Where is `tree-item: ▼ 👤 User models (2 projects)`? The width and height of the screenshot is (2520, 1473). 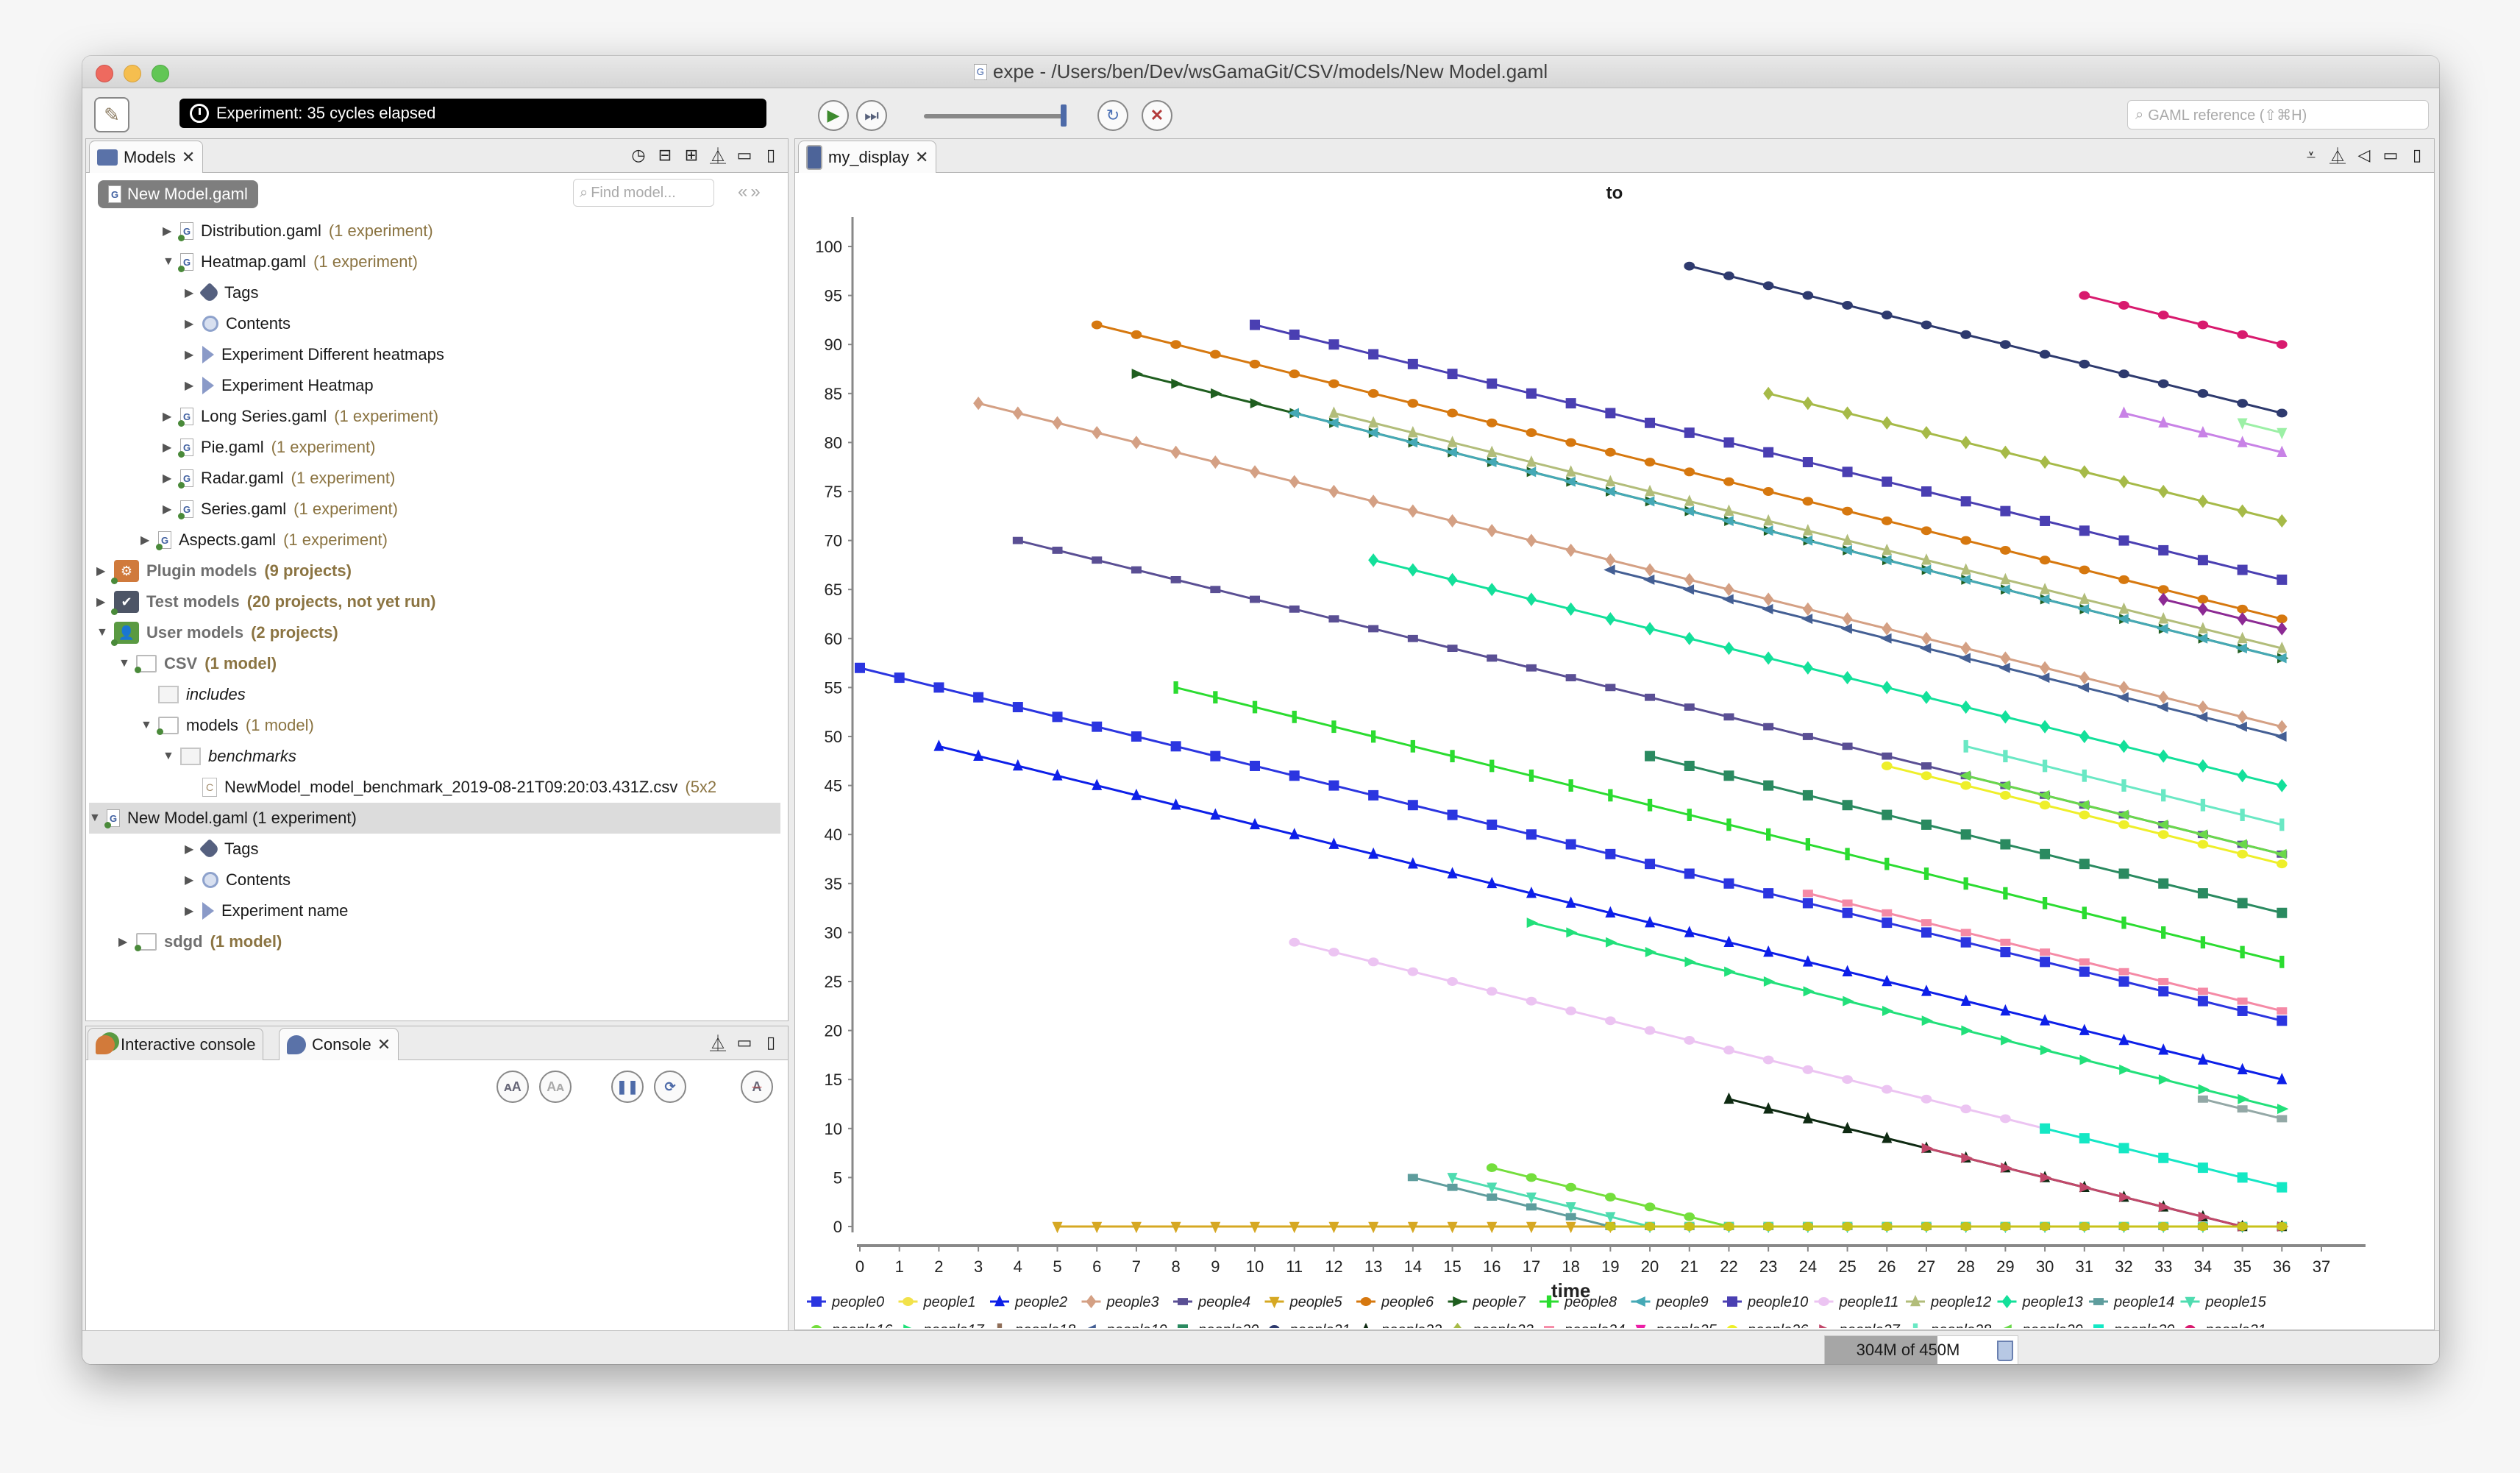 tree-item: ▼ 👤 User models (2 projects) is located at coordinates (217, 632).